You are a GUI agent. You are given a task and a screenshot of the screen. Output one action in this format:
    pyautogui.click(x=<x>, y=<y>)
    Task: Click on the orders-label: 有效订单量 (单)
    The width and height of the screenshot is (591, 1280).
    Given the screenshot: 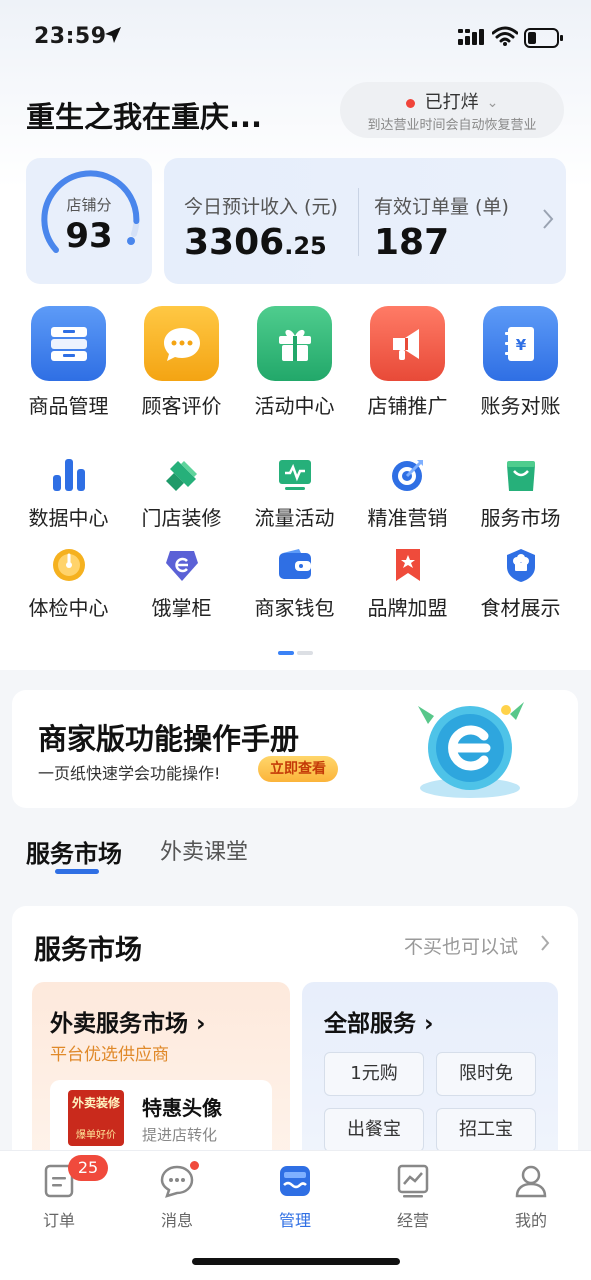 What is the action you would take?
    pyautogui.click(x=441, y=207)
    